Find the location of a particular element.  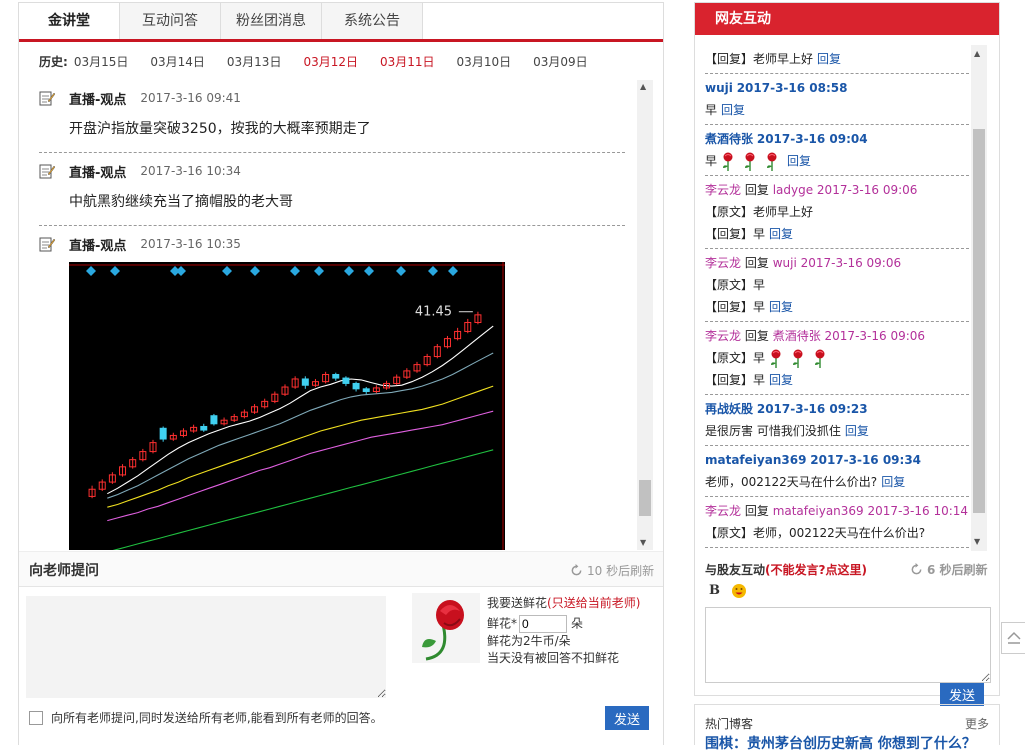

refresh-text: 10 秒后刷新 is located at coordinates (621, 571).